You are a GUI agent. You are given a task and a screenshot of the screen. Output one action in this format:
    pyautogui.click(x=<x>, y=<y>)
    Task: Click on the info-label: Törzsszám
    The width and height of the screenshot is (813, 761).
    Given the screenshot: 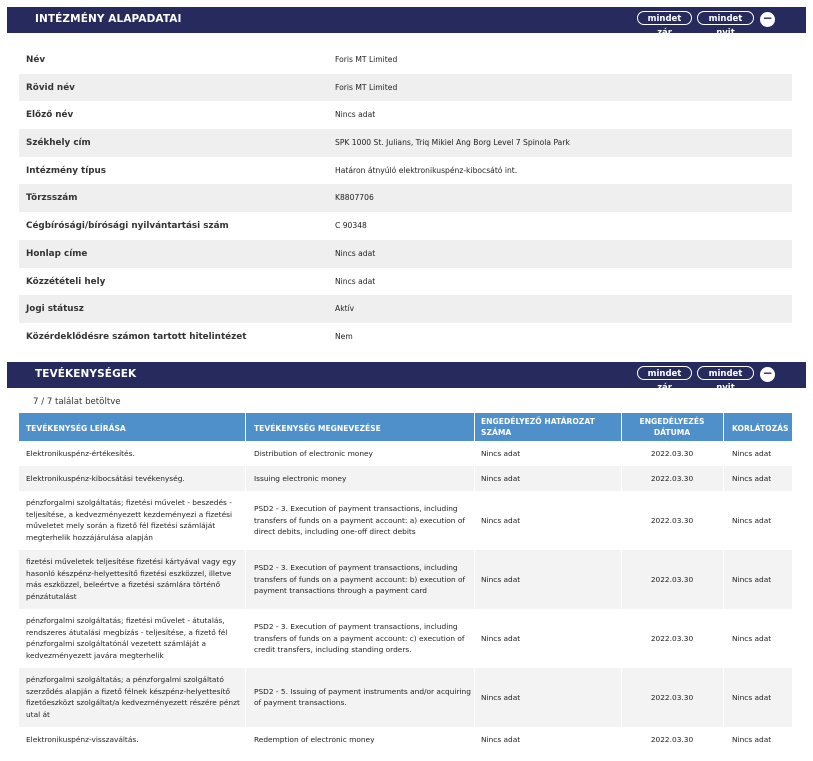 What is the action you would take?
    pyautogui.click(x=52, y=198)
    